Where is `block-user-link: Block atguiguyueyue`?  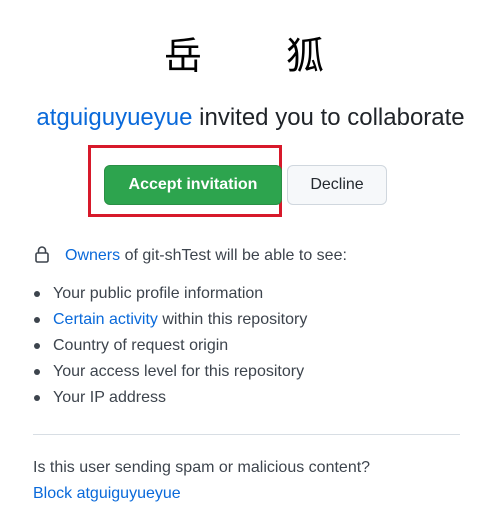 block-user-link: Block atguiguyueyue is located at coordinates (107, 494).